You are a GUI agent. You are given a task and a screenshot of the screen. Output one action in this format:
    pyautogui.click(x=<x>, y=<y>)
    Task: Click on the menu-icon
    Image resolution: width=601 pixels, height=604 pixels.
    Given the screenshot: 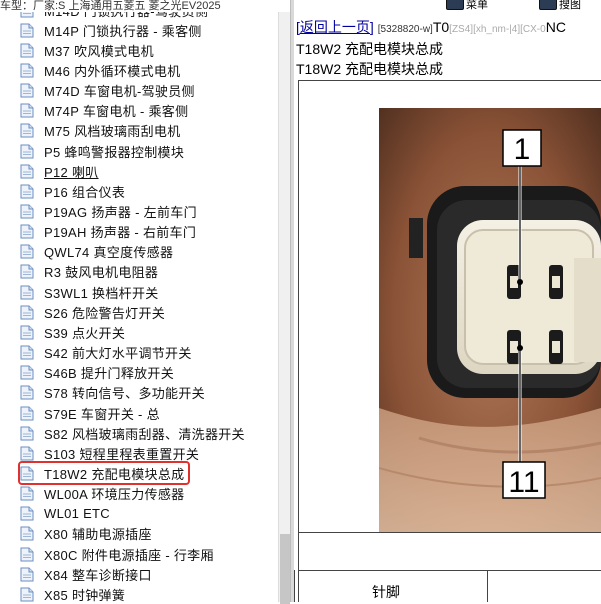 What is the action you would take?
    pyautogui.click(x=455, y=5)
    